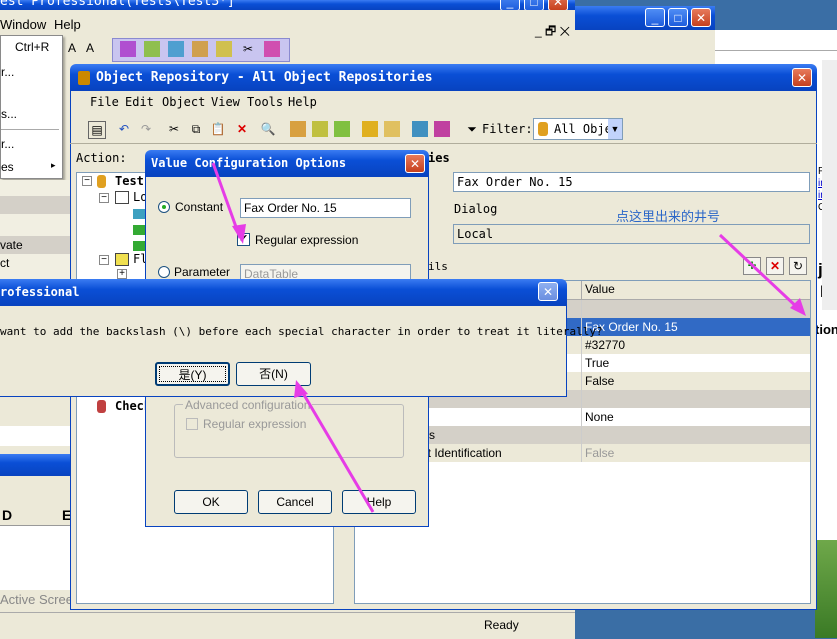 This screenshot has width=837, height=639. I want to click on arrowhead-regex, so click(239, 234).